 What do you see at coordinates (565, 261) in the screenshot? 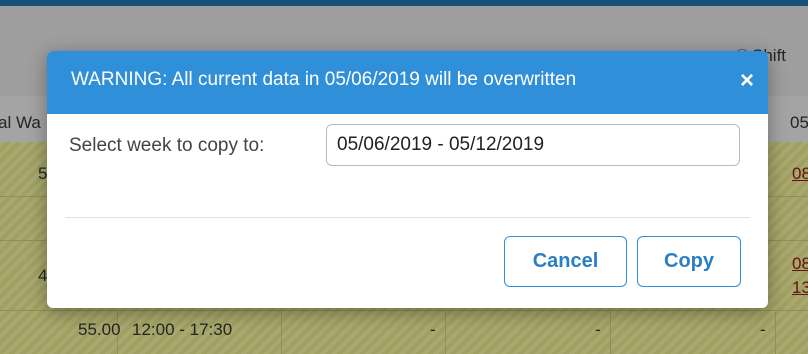
I see `cancel-button: Cancel` at bounding box center [565, 261].